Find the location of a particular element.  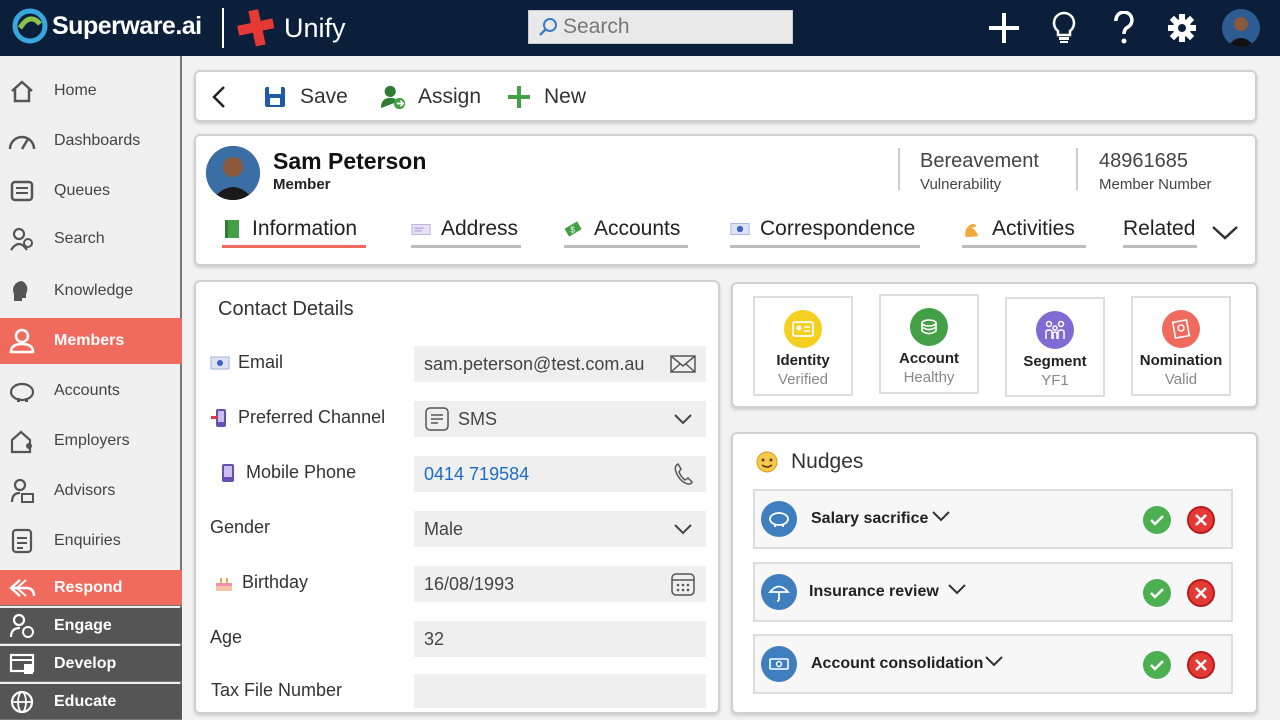

home-icon is located at coordinates (22, 91).